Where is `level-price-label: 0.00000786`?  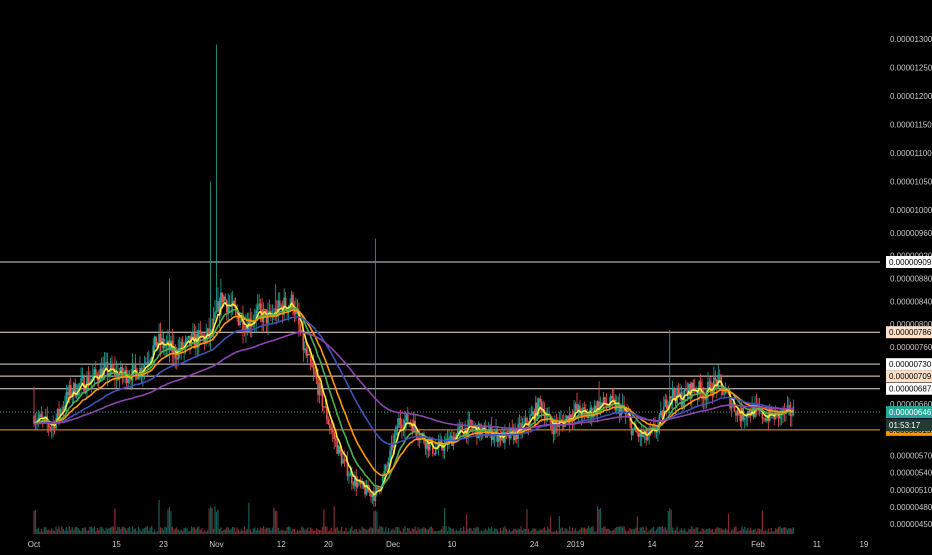
level-price-label: 0.00000786 is located at coordinates (910, 332).